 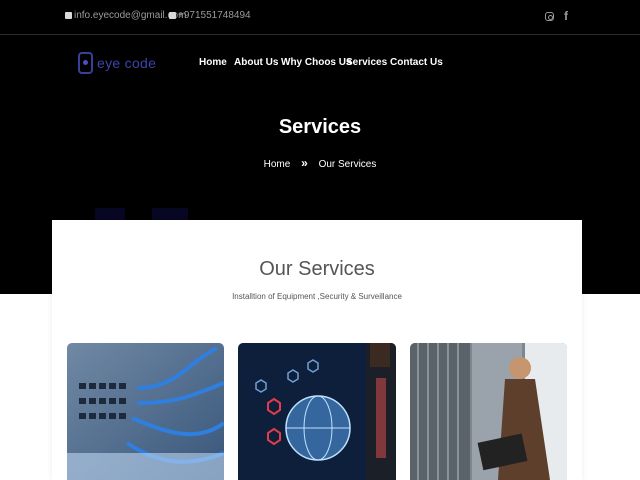 What do you see at coordinates (549, 16) in the screenshot?
I see `instagram-icon` at bounding box center [549, 16].